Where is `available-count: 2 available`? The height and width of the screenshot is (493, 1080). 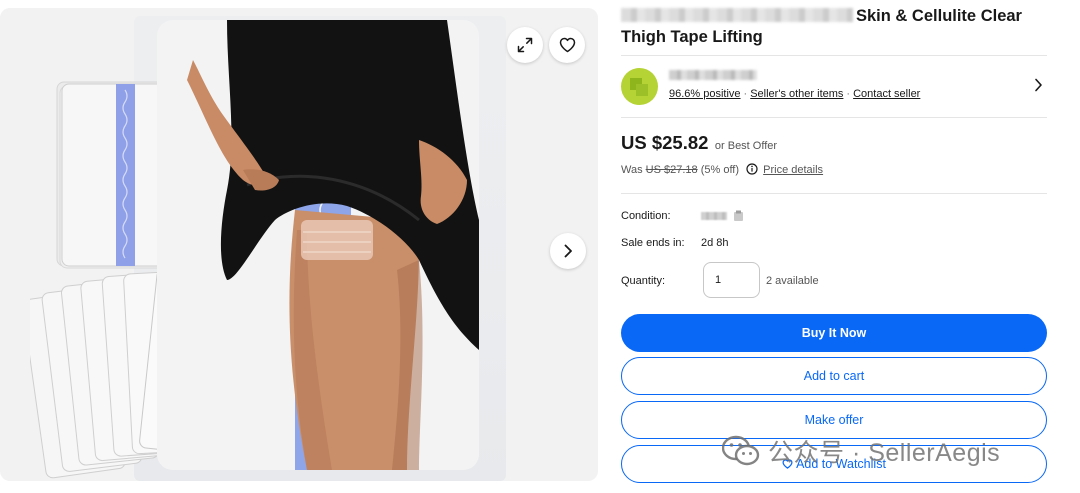 available-count: 2 available is located at coordinates (792, 281).